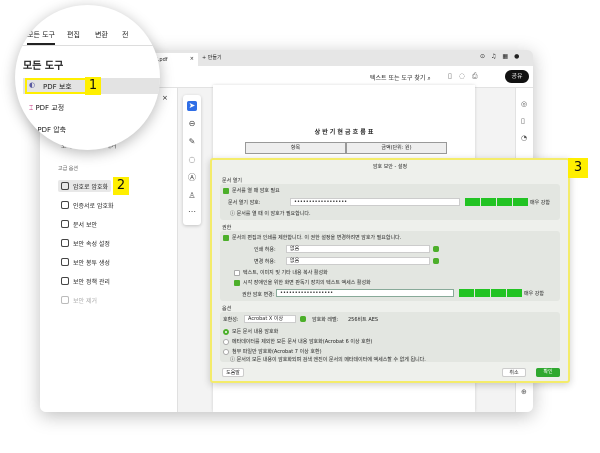 The height and width of the screenshot is (453, 600). I want to click on enable-copy-checkbox: 텍스트, 이미지 및 기타 내용 복사 활성화, so click(281, 272).